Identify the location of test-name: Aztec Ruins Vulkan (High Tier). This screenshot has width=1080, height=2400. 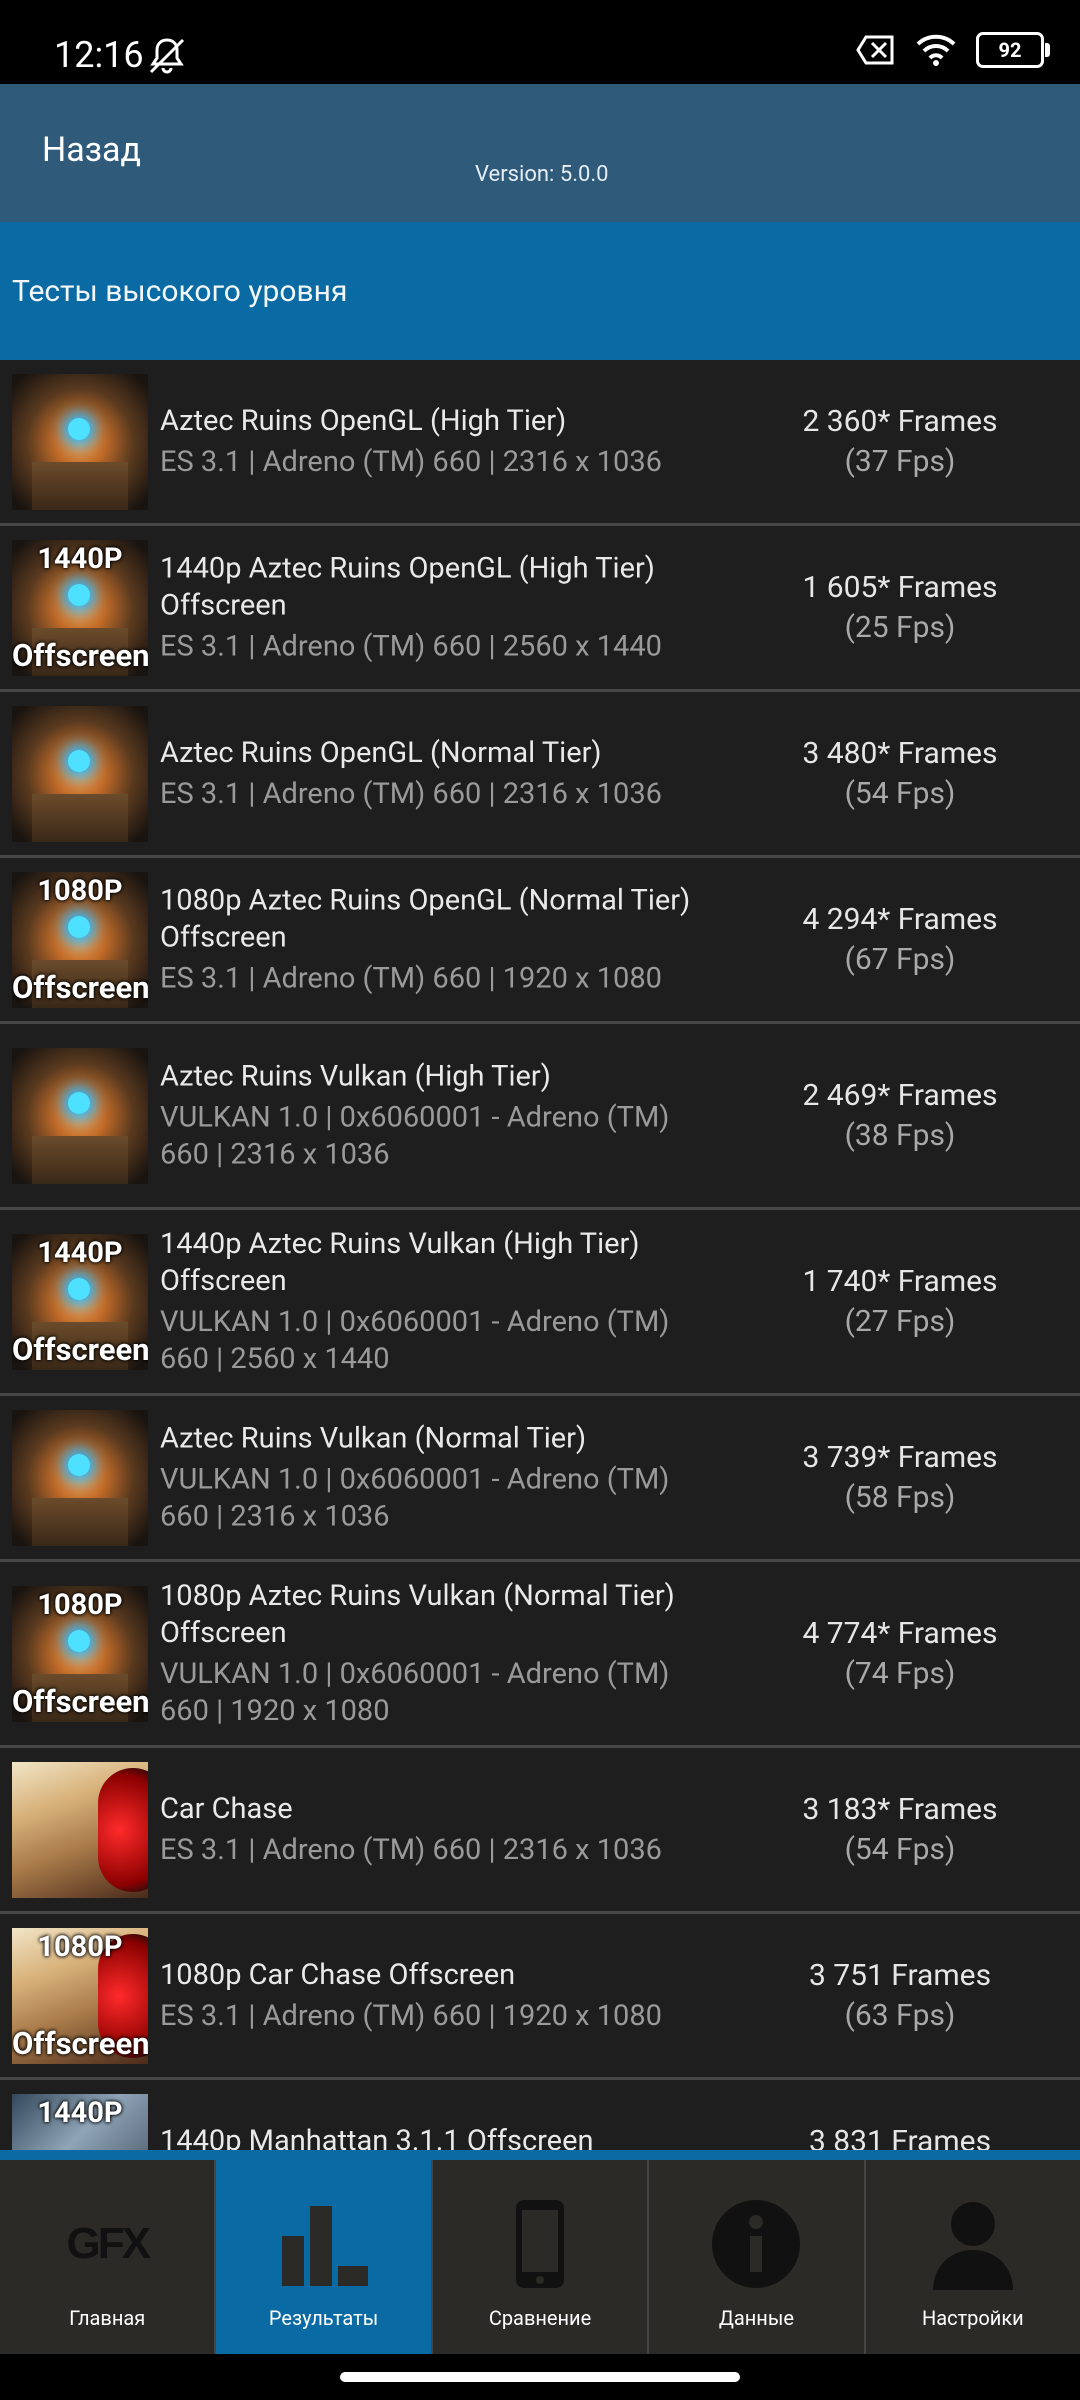
(355, 1076).